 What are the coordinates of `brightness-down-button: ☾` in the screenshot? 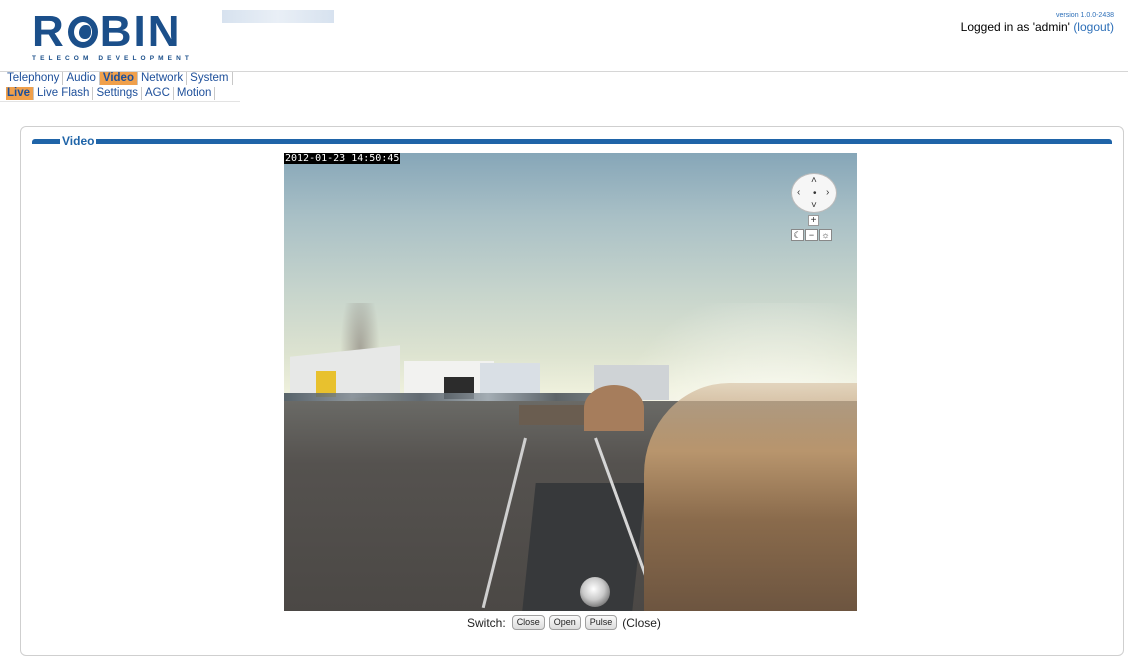 It's located at (797, 235).